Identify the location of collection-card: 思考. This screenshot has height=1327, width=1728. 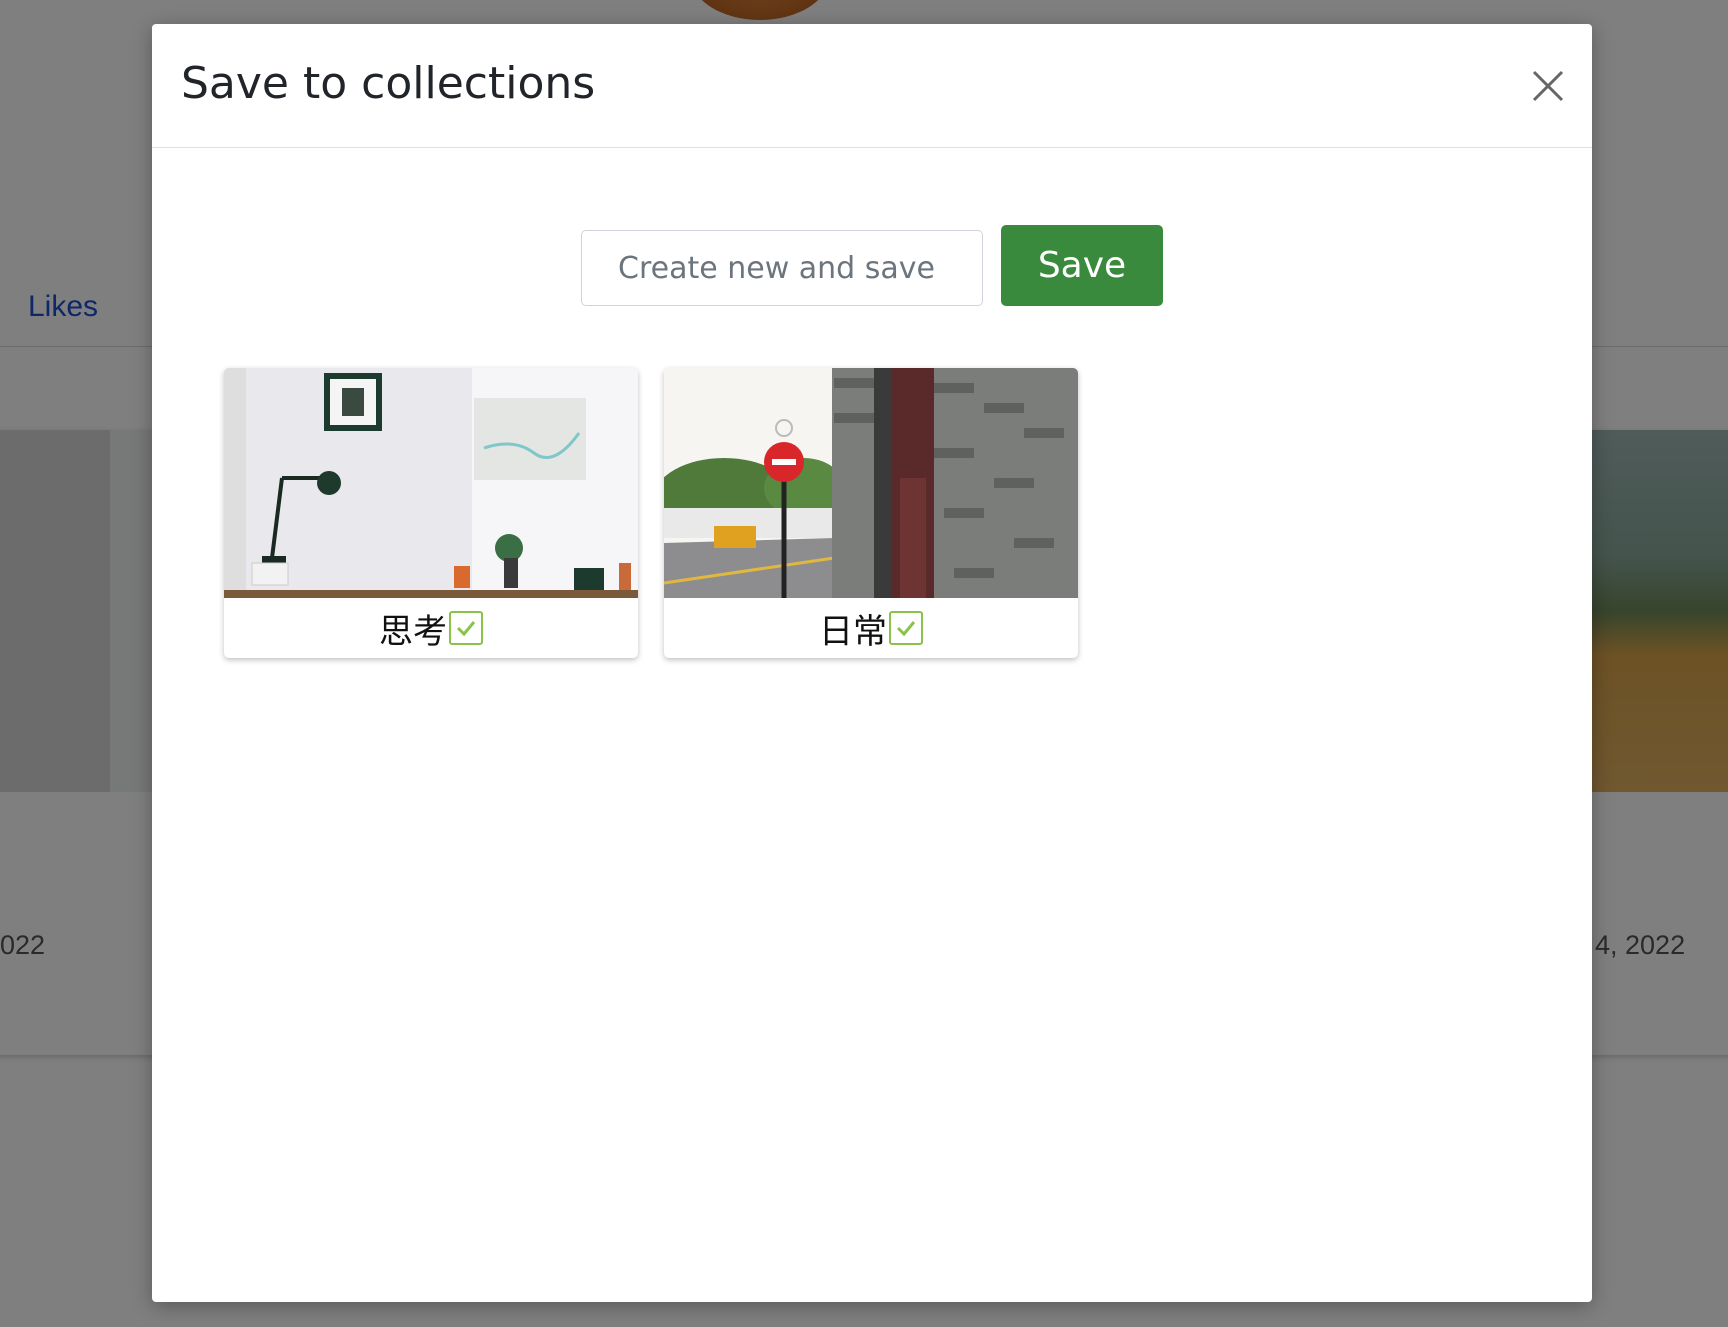
(431, 513).